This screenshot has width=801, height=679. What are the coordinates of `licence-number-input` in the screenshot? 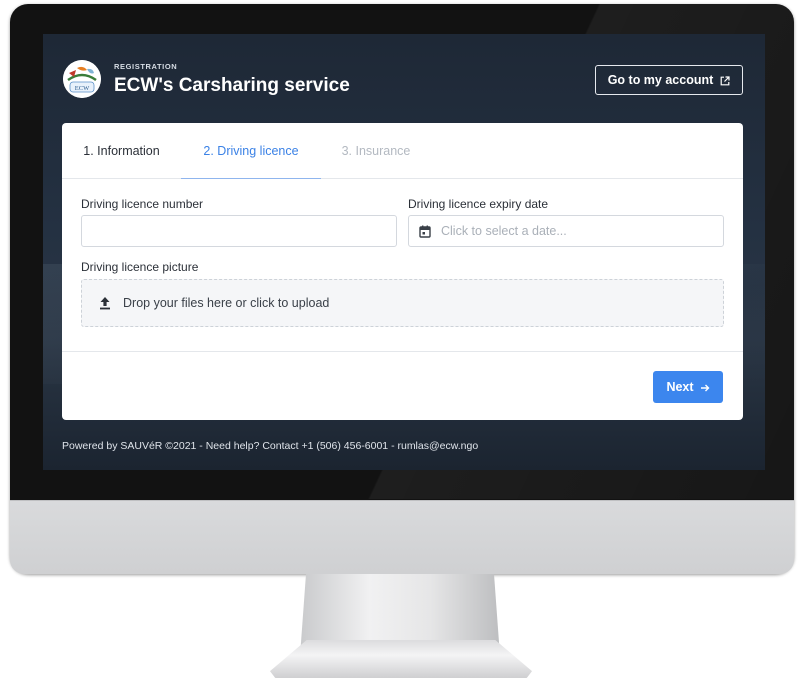 It's located at (239, 231).